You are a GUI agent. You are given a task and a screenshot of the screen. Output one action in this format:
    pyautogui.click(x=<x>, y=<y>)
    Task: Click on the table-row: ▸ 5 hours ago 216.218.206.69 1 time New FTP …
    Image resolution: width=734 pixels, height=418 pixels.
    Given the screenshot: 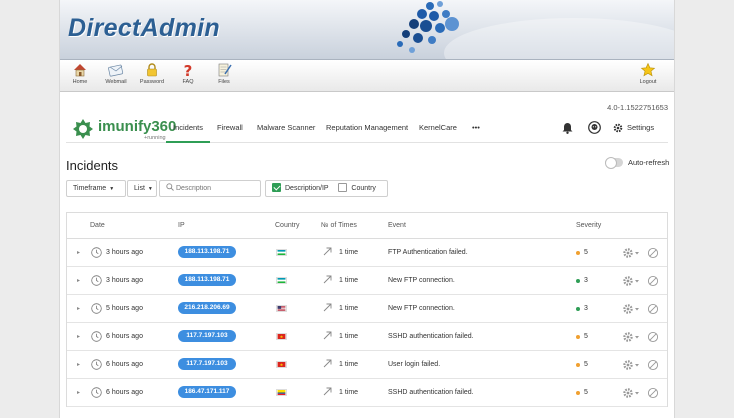 What is the action you would take?
    pyautogui.click(x=367, y=309)
    